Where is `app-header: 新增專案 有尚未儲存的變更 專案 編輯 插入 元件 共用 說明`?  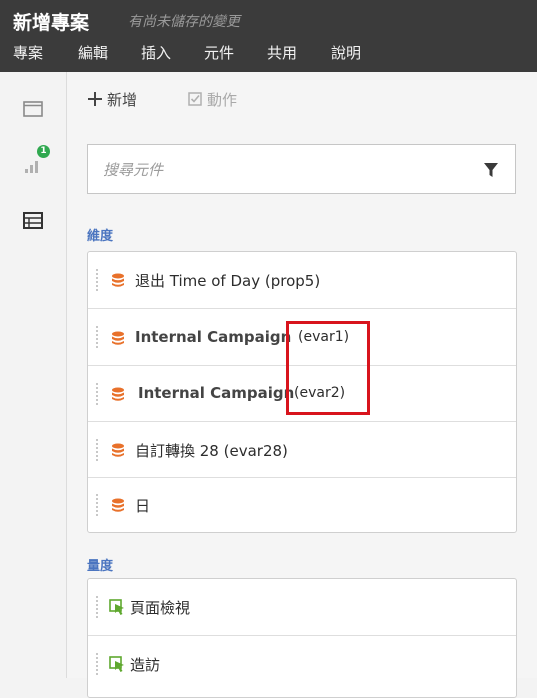 app-header: 新增專案 有尚未儲存的變更 專案 編輯 插入 元件 共用 說明 is located at coordinates (268, 36).